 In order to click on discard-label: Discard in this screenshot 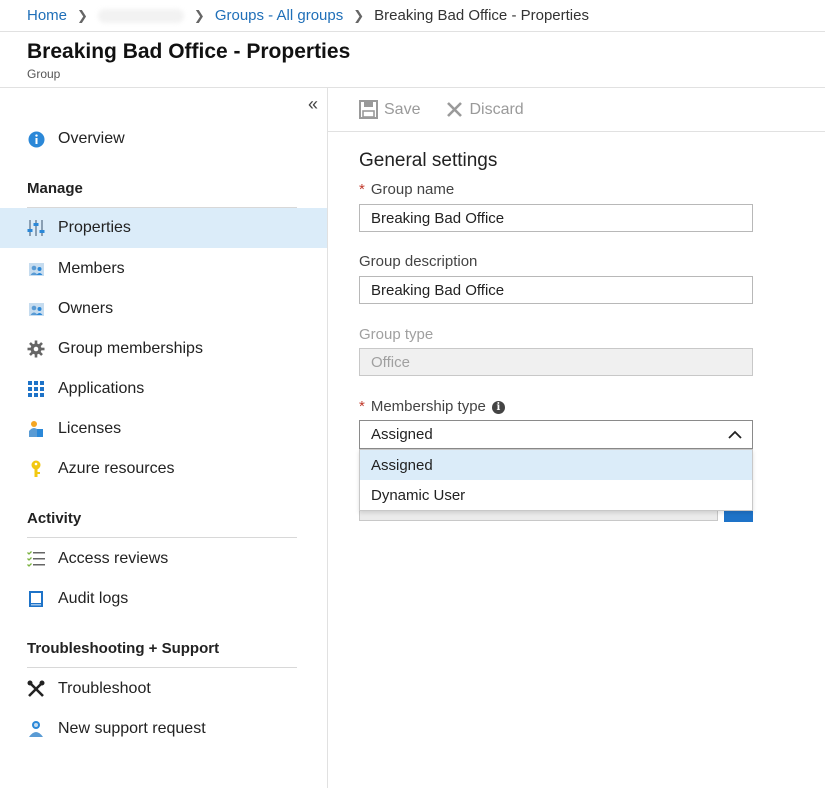, I will do `click(496, 109)`.